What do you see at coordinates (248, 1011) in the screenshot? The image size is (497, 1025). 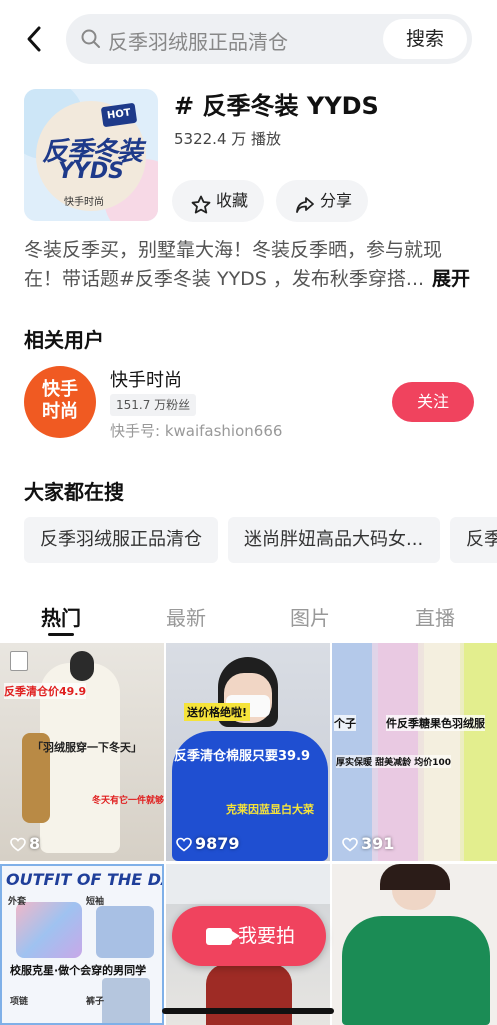 I see `home-indicator` at bounding box center [248, 1011].